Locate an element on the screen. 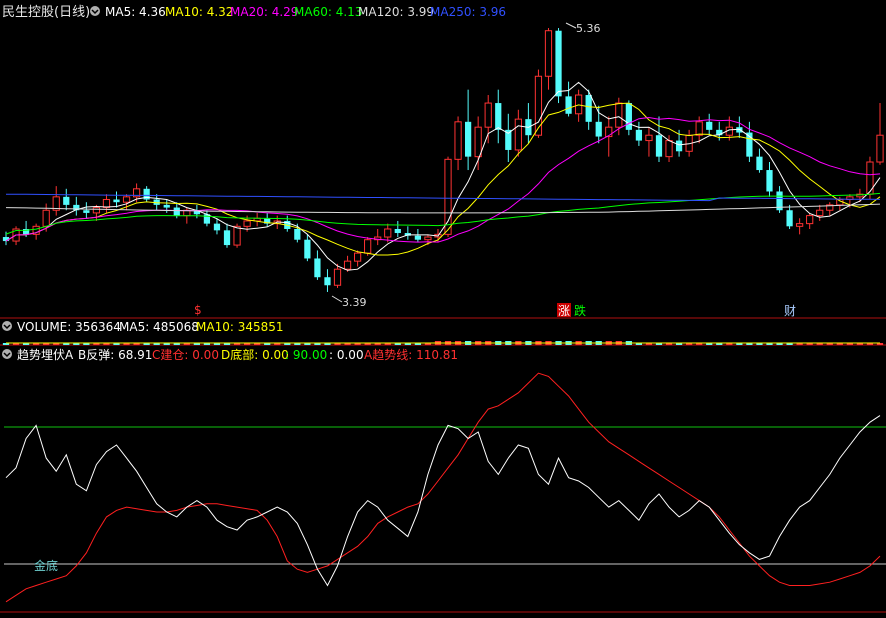  indicator-b-label: B反弹: 68.91 is located at coordinates (115, 355).